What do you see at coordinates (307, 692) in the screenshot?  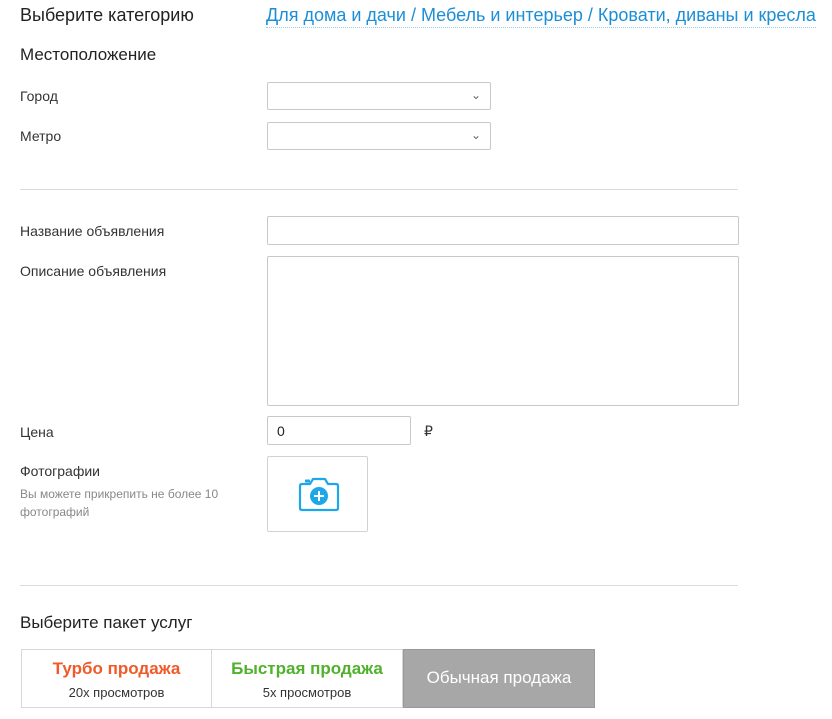 I see `package-views: 5x просмотров` at bounding box center [307, 692].